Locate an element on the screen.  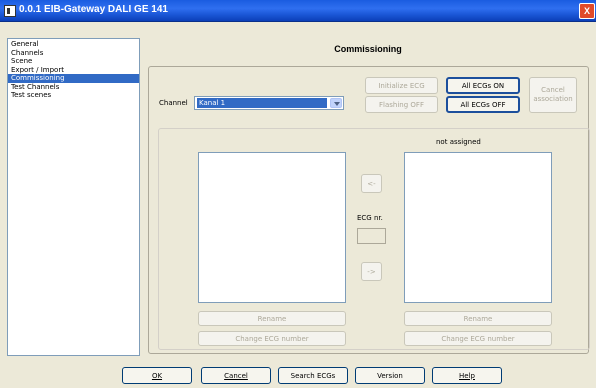
search-ecgs-button: Search ECGs is located at coordinates (313, 375).